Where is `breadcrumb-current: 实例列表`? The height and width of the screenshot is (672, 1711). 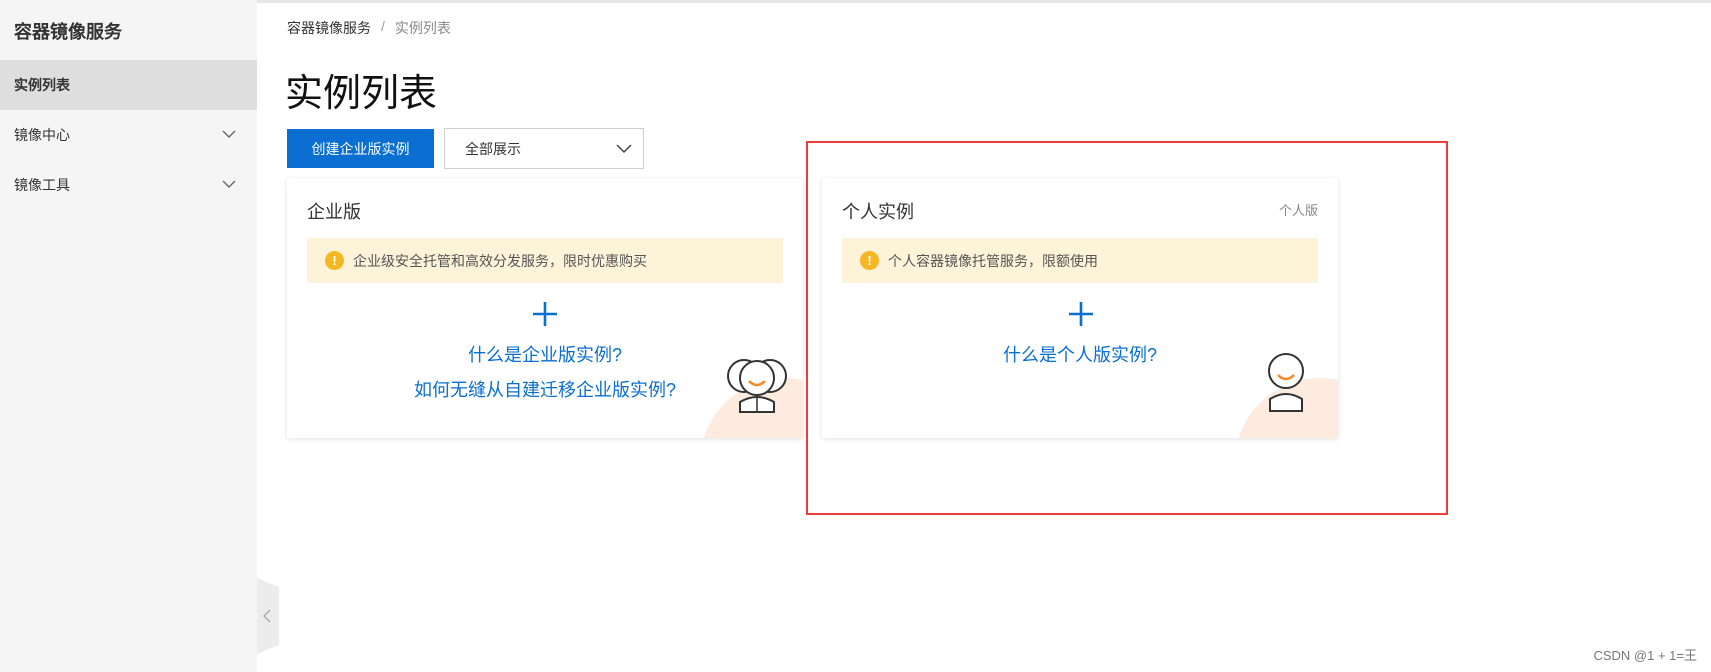 breadcrumb-current: 实例列表 is located at coordinates (422, 28).